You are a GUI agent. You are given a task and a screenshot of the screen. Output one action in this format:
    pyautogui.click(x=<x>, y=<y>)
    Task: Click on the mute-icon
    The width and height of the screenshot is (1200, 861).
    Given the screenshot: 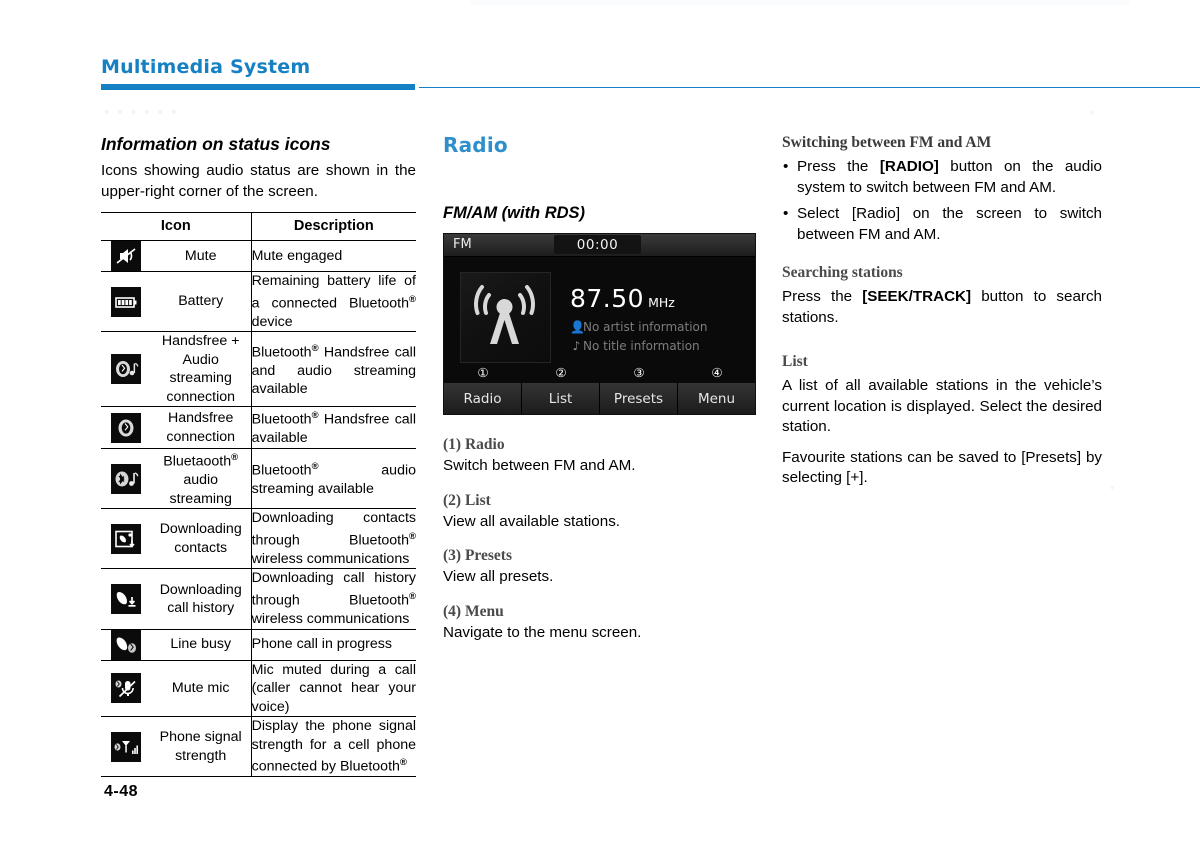 What is the action you would take?
    pyautogui.click(x=125, y=256)
    